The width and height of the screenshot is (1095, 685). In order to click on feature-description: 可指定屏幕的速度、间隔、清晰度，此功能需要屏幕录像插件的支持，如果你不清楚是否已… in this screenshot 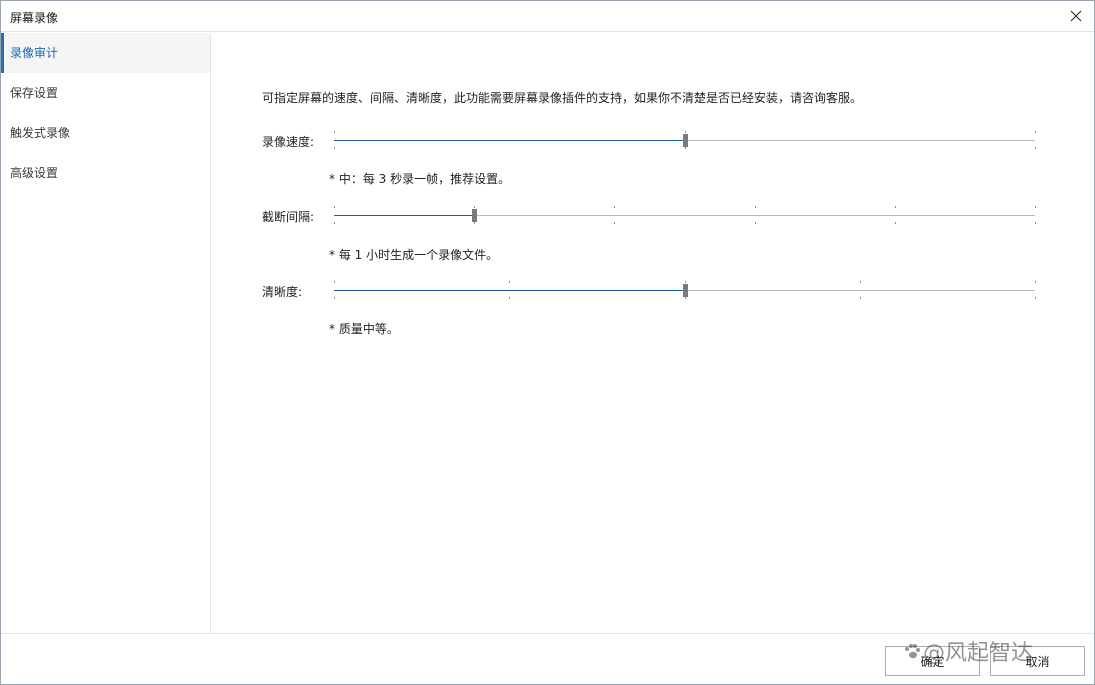, I will do `click(562, 98)`.